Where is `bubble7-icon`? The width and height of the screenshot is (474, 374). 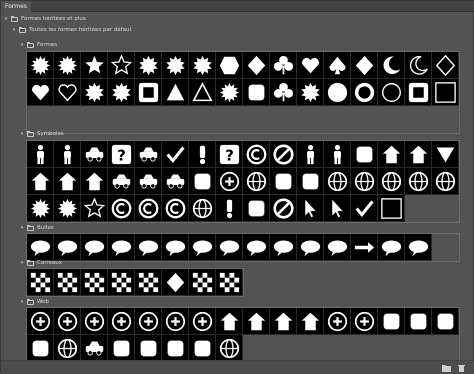
bubble7-icon is located at coordinates (229, 247).